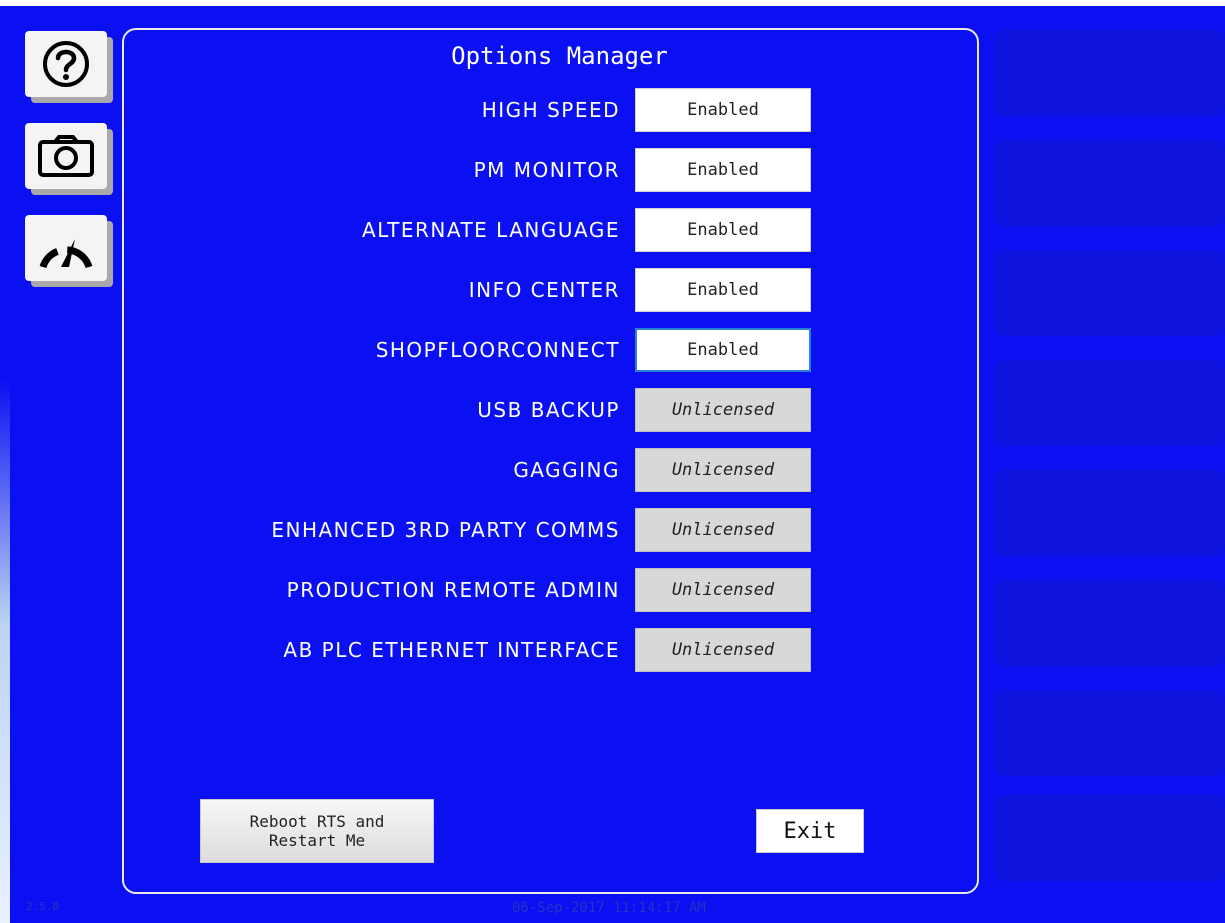 This screenshot has height=923, width=1225. I want to click on option-label: SHOPFLOORCONNECT, so click(497, 350).